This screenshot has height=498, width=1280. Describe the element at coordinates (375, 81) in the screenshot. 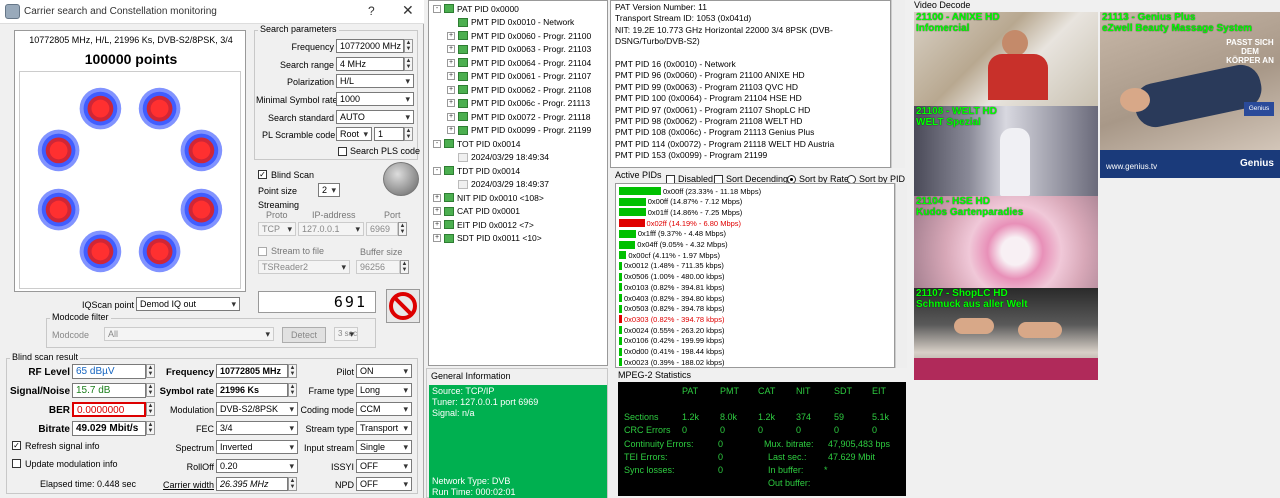

I see `polarization-select: H/L` at that location.